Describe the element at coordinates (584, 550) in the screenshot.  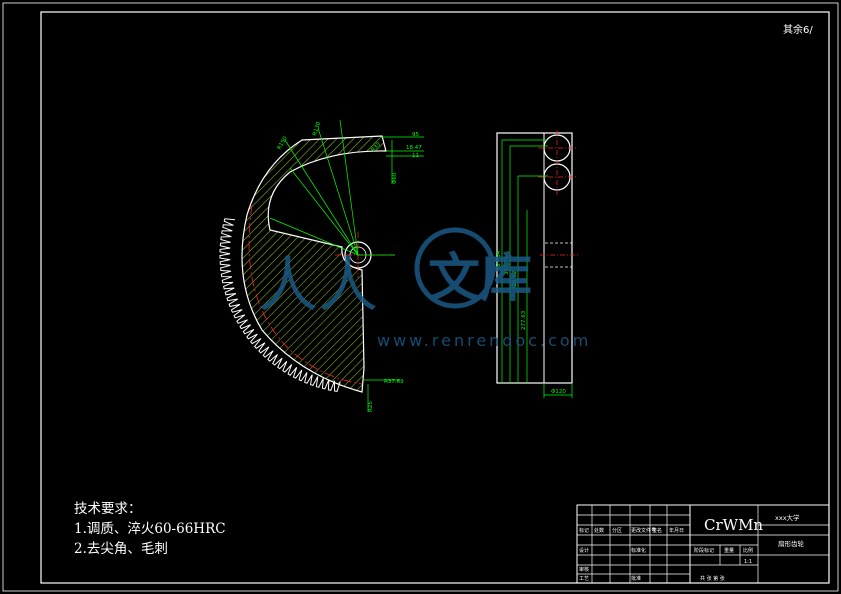
I see `tb-design: 设计` at that location.